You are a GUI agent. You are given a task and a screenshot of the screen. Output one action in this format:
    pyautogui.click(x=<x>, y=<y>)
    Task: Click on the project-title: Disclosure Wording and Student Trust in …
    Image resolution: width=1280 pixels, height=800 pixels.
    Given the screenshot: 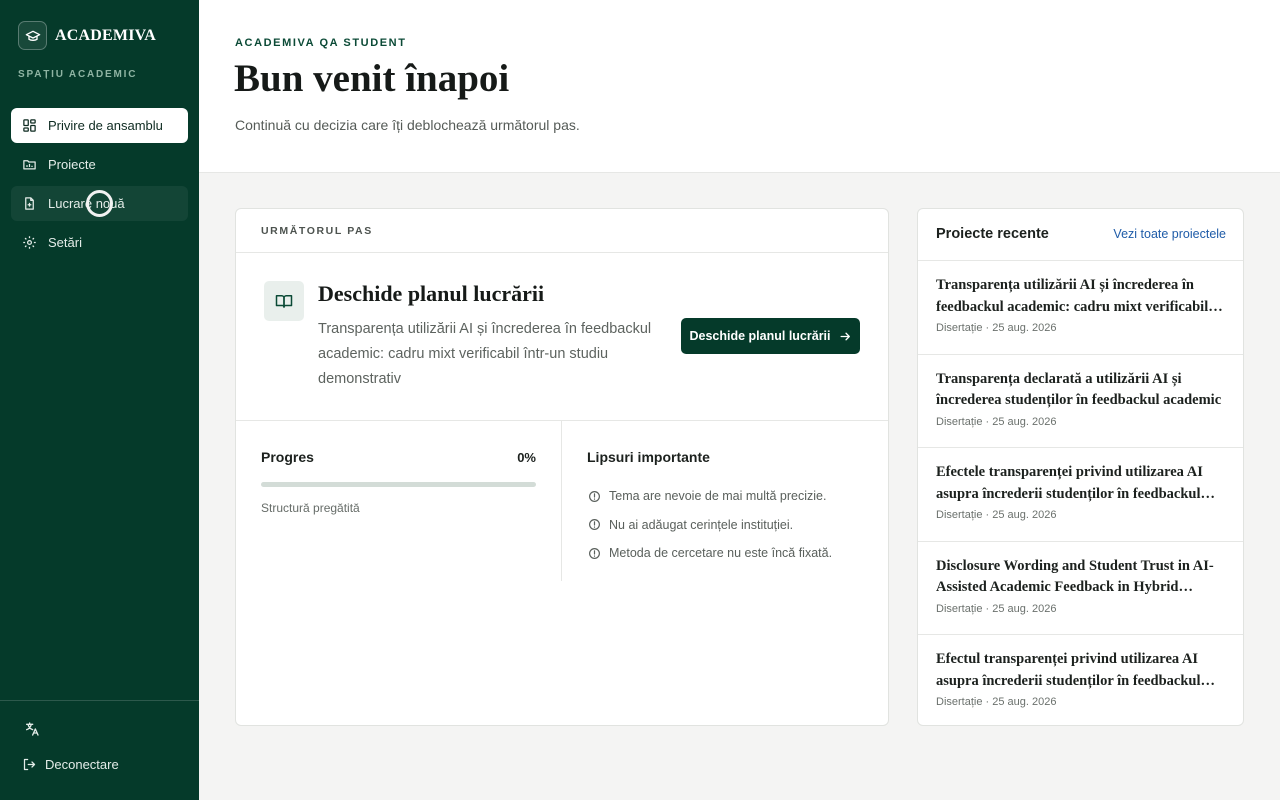 What is the action you would take?
    pyautogui.click(x=1075, y=576)
    